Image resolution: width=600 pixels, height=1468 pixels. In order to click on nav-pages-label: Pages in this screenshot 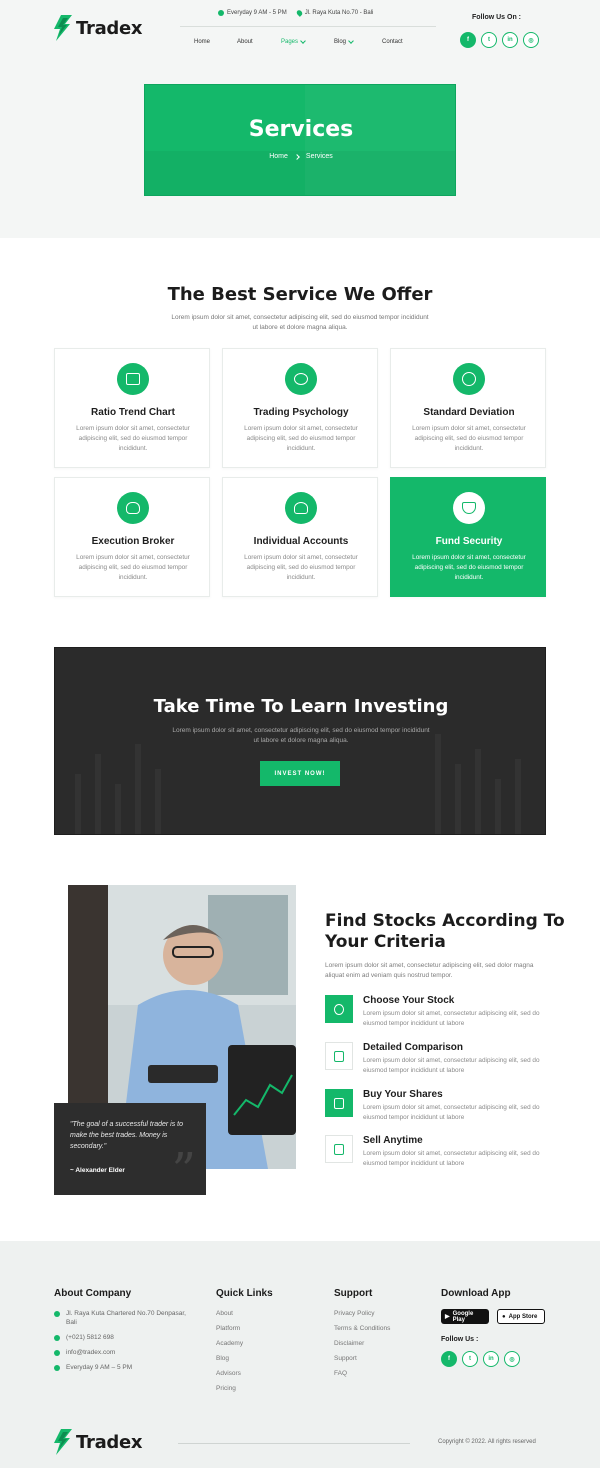, I will do `click(290, 42)`.